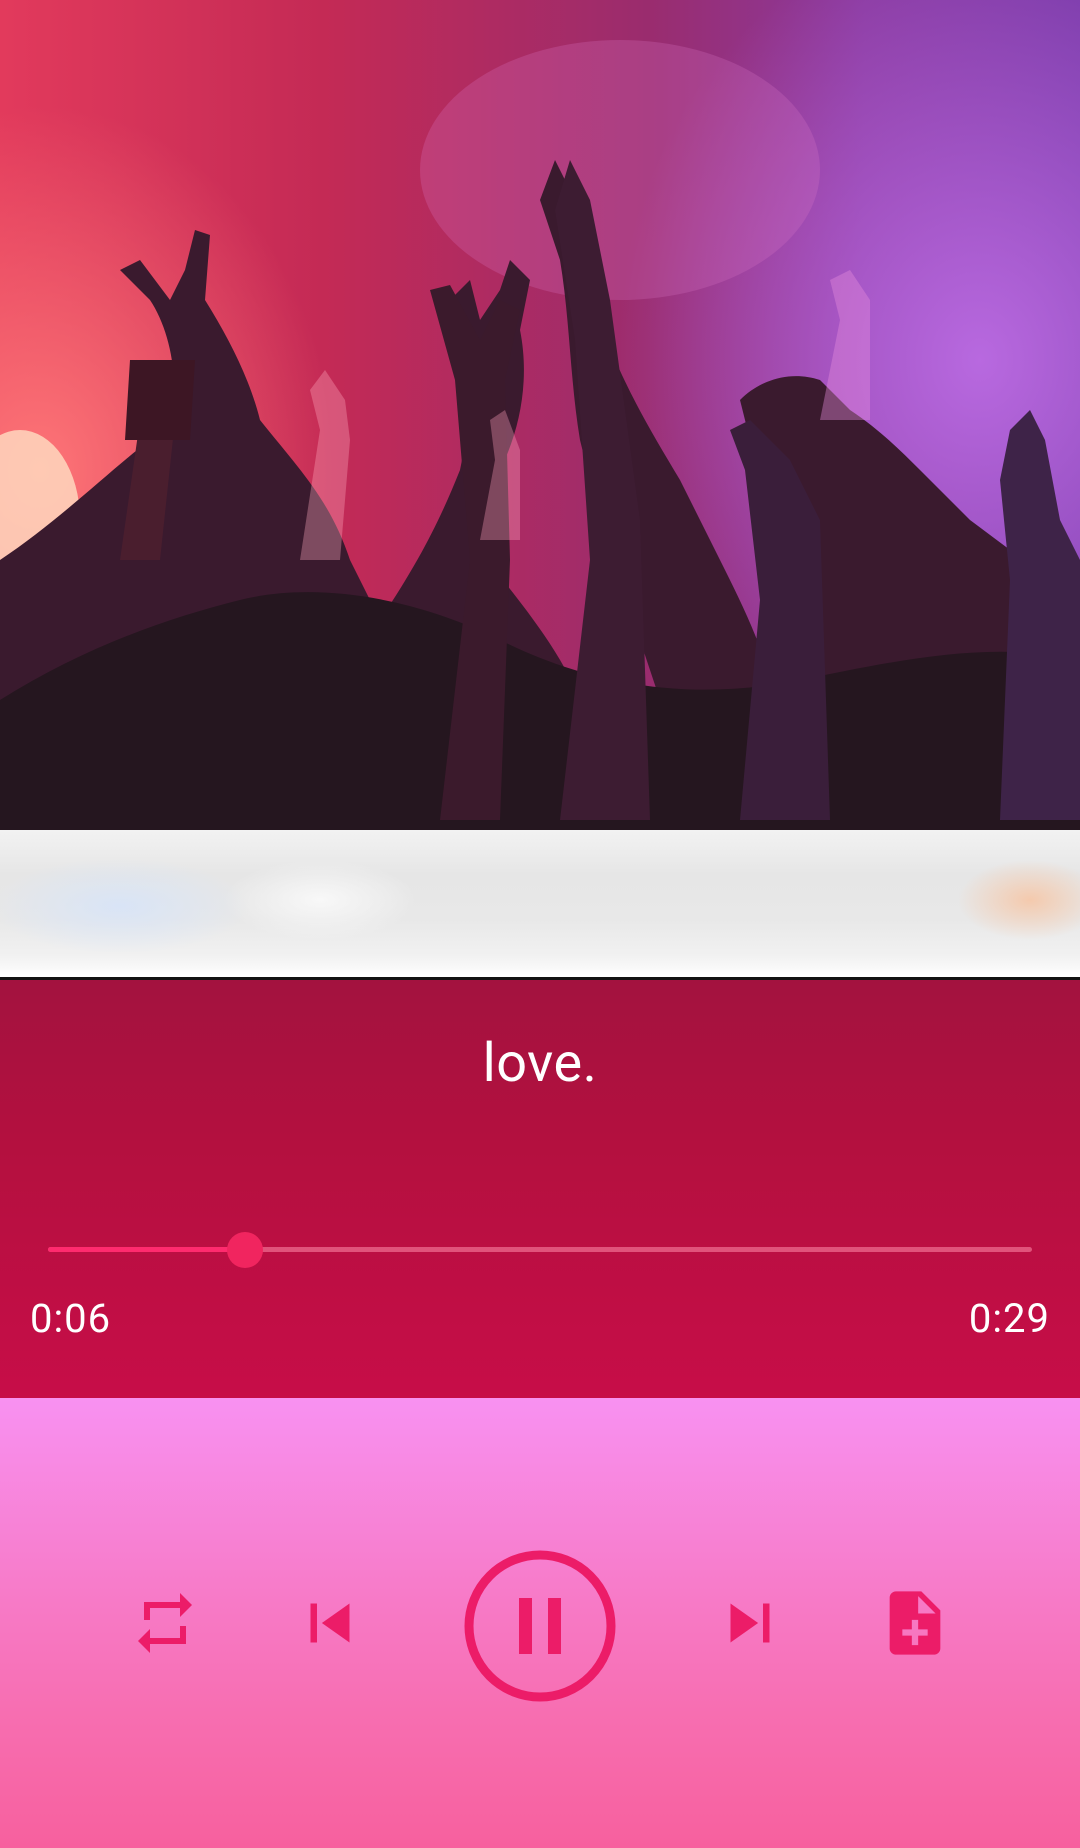 Image resolution: width=1080 pixels, height=1848 pixels. I want to click on elapsed-time: 0:06, so click(71, 1318).